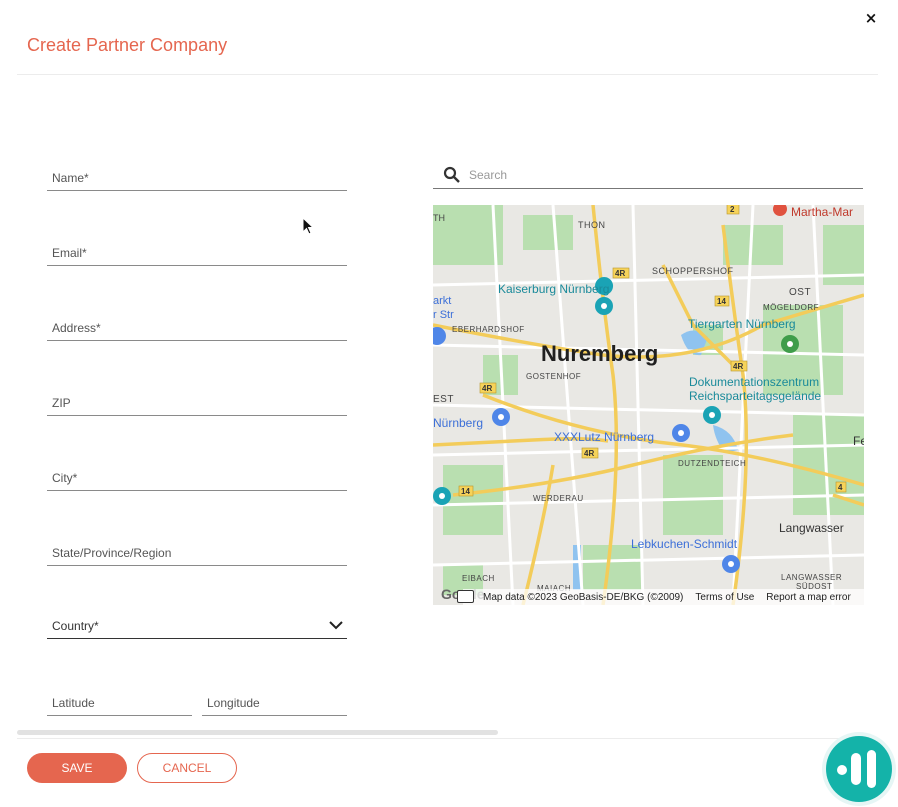 The image size is (898, 807). What do you see at coordinates (197, 327) in the screenshot?
I see `address-field: Address*` at bounding box center [197, 327].